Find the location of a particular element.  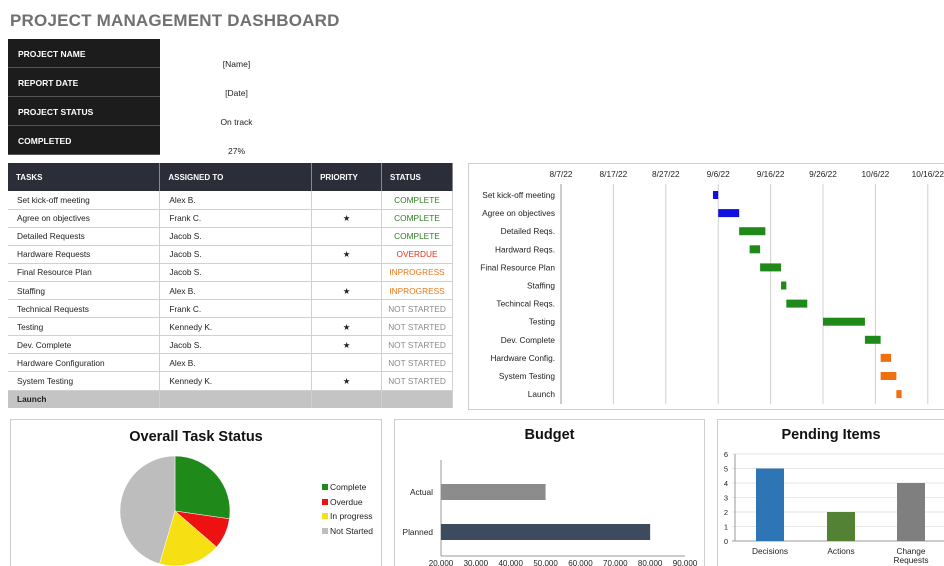

column-header-assigned: ASSIGNED TO is located at coordinates (236, 177).